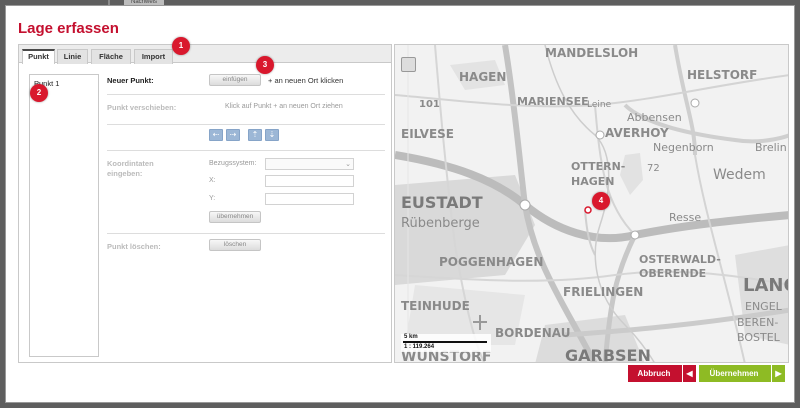  Describe the element at coordinates (603, 292) in the screenshot. I see `map-label: FRIELINGEN` at that location.